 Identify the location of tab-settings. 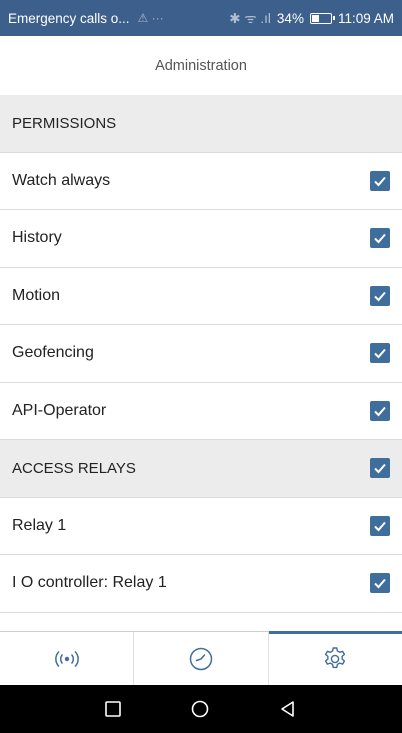
(335, 658).